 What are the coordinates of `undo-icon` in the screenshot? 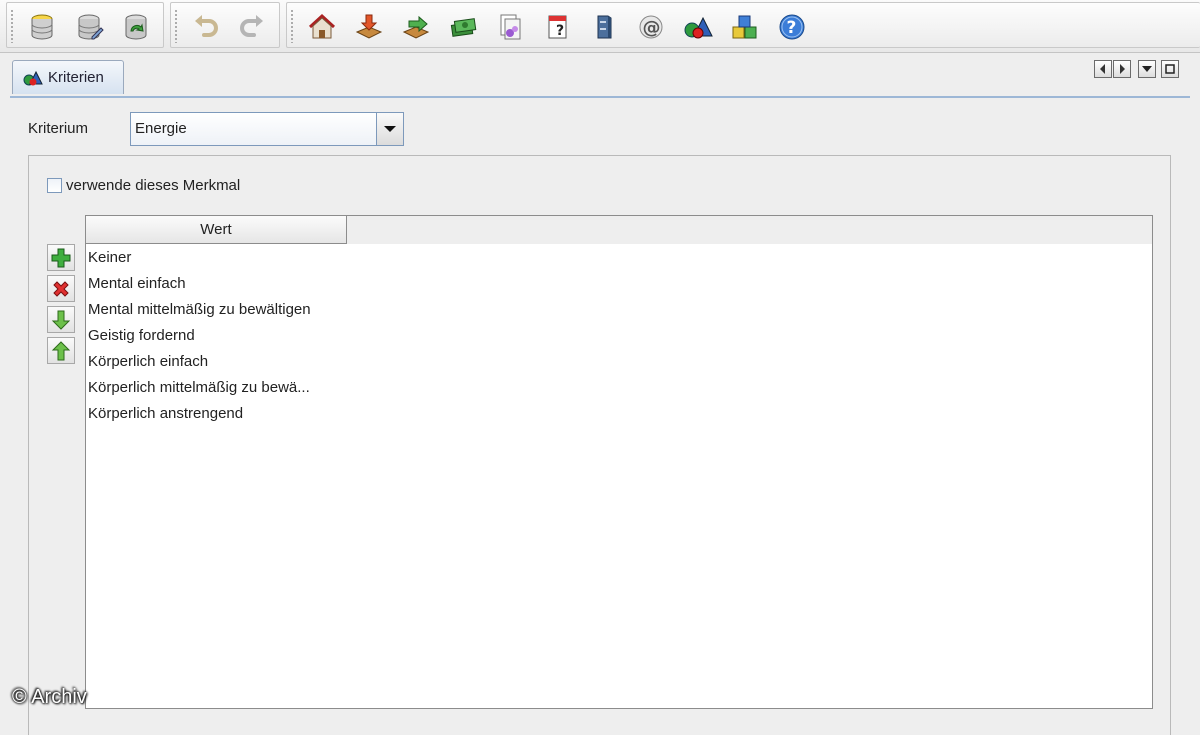 It's located at (206, 26).